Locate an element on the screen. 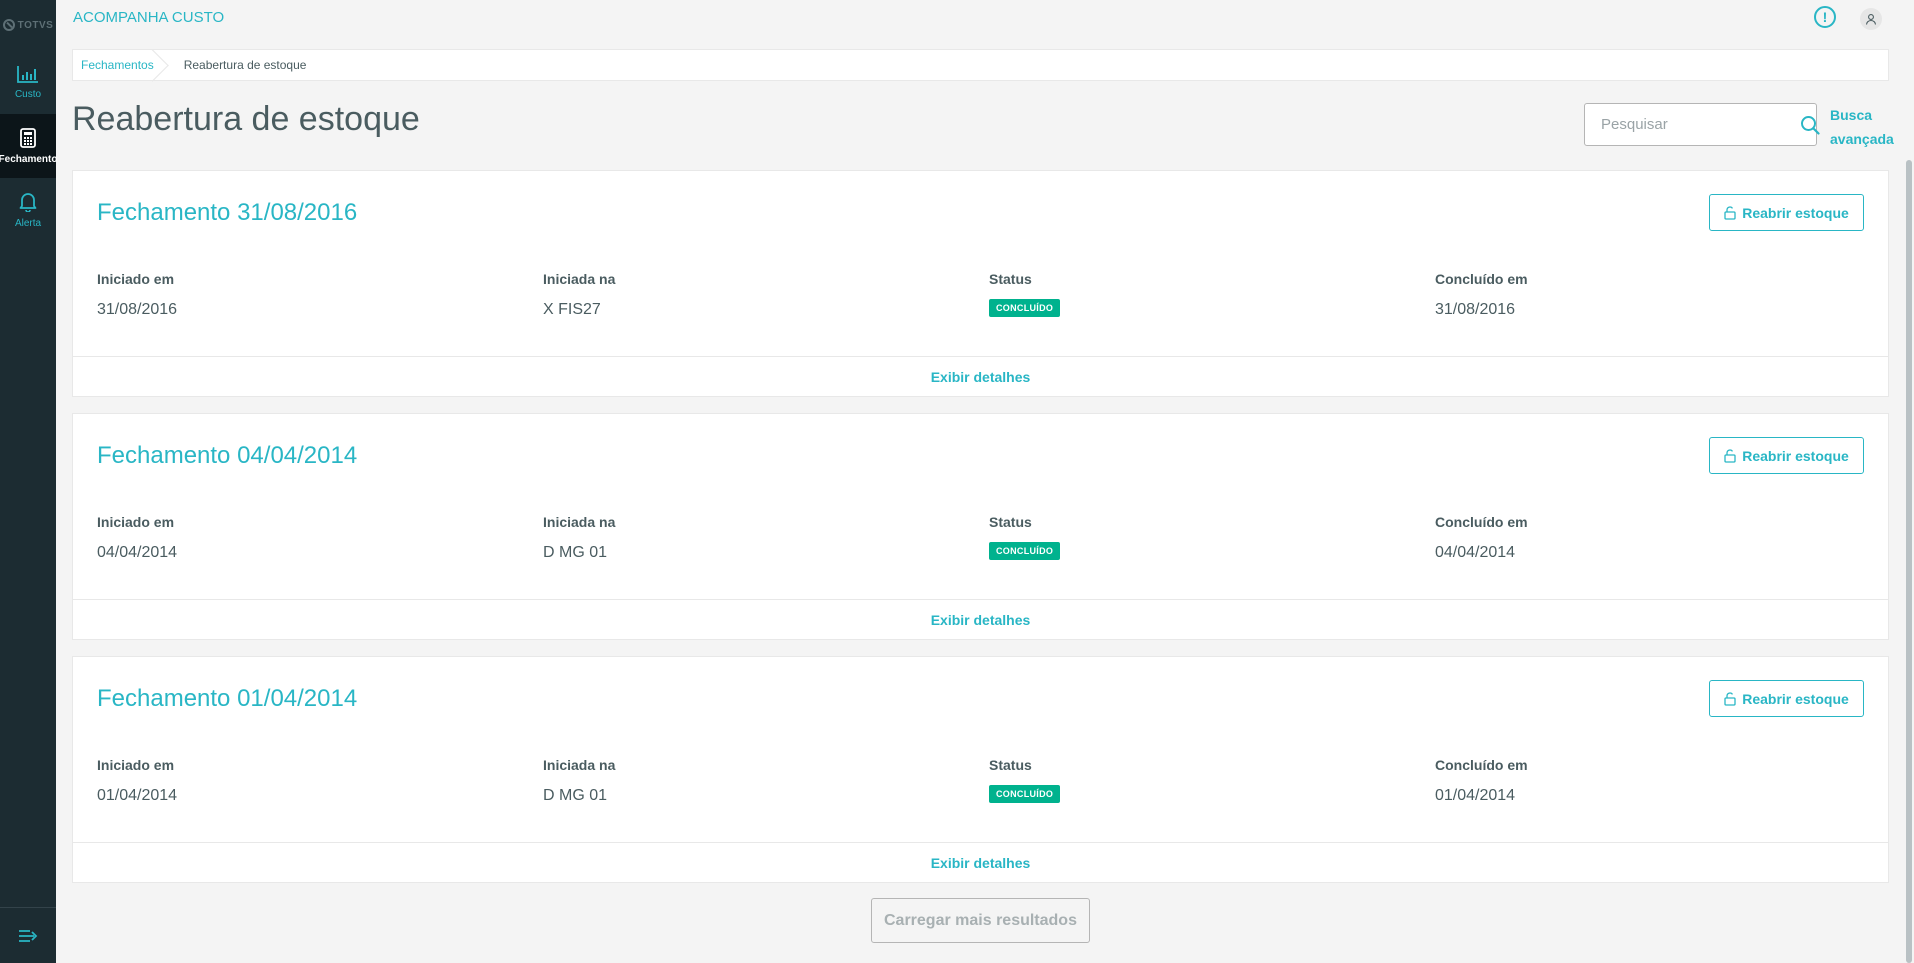  top-header: ACOMPANHA CUSTO is located at coordinates (985, 18).